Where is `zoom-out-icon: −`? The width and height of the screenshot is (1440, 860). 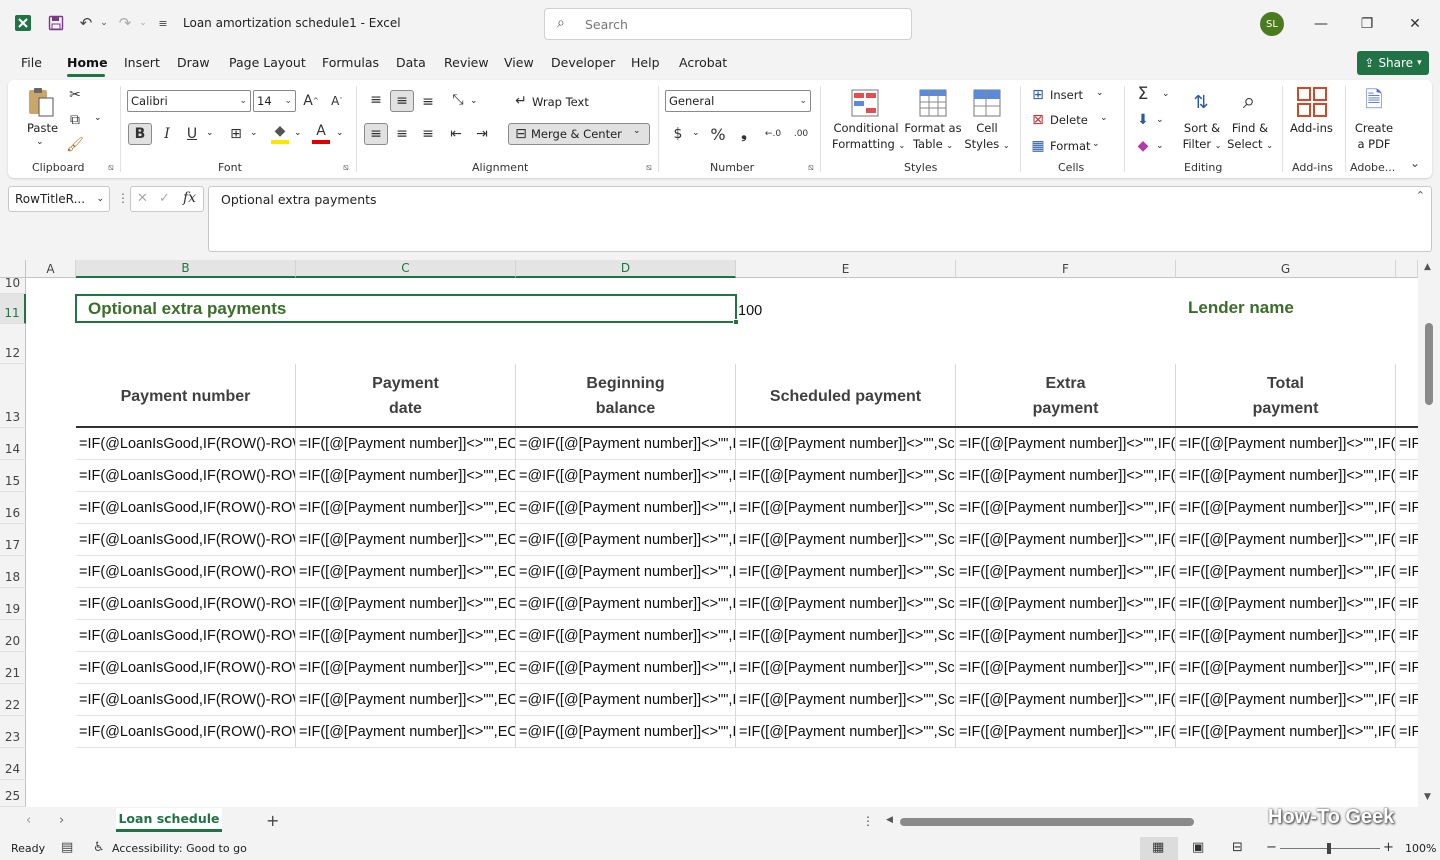 zoom-out-icon: − is located at coordinates (1271, 847).